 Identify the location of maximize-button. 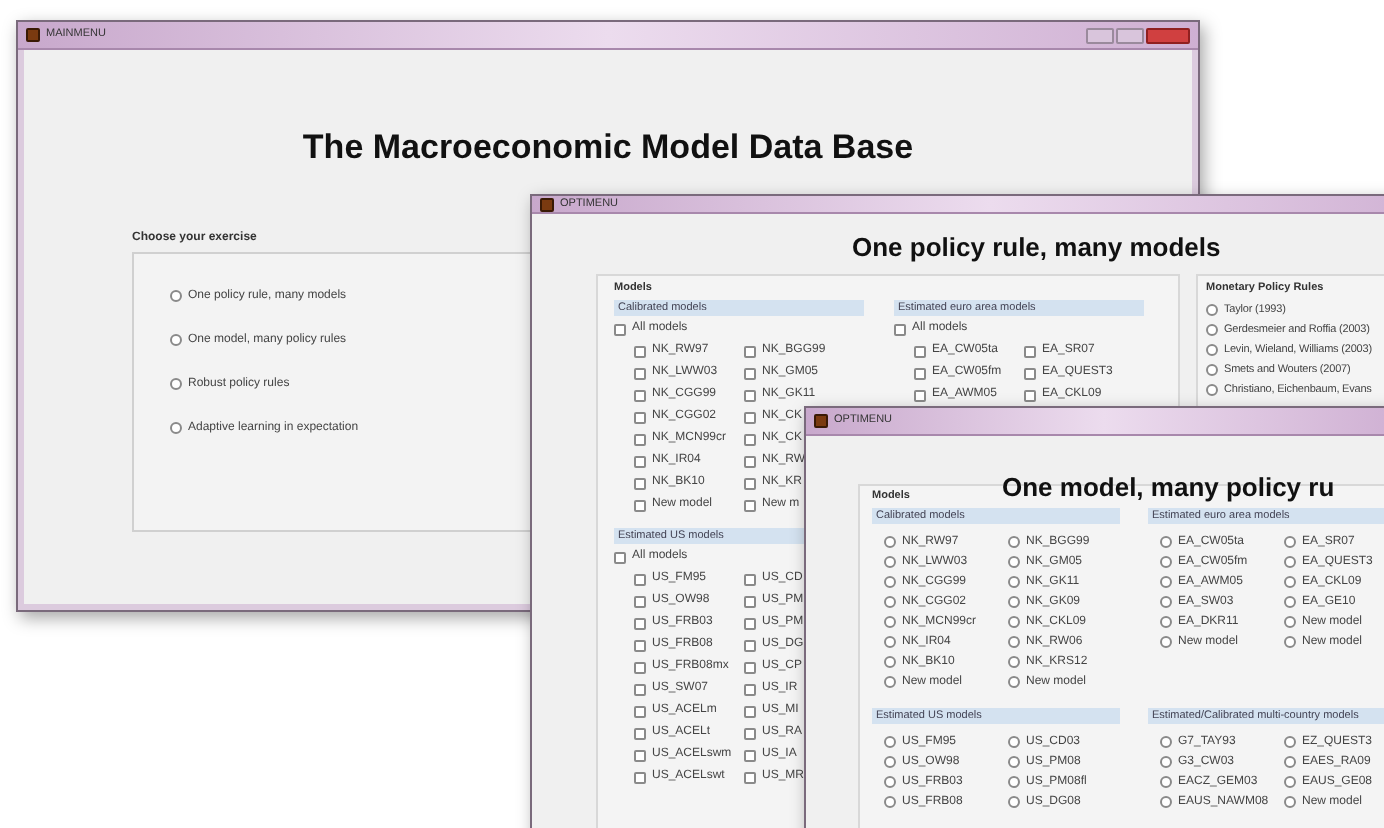
(1130, 35).